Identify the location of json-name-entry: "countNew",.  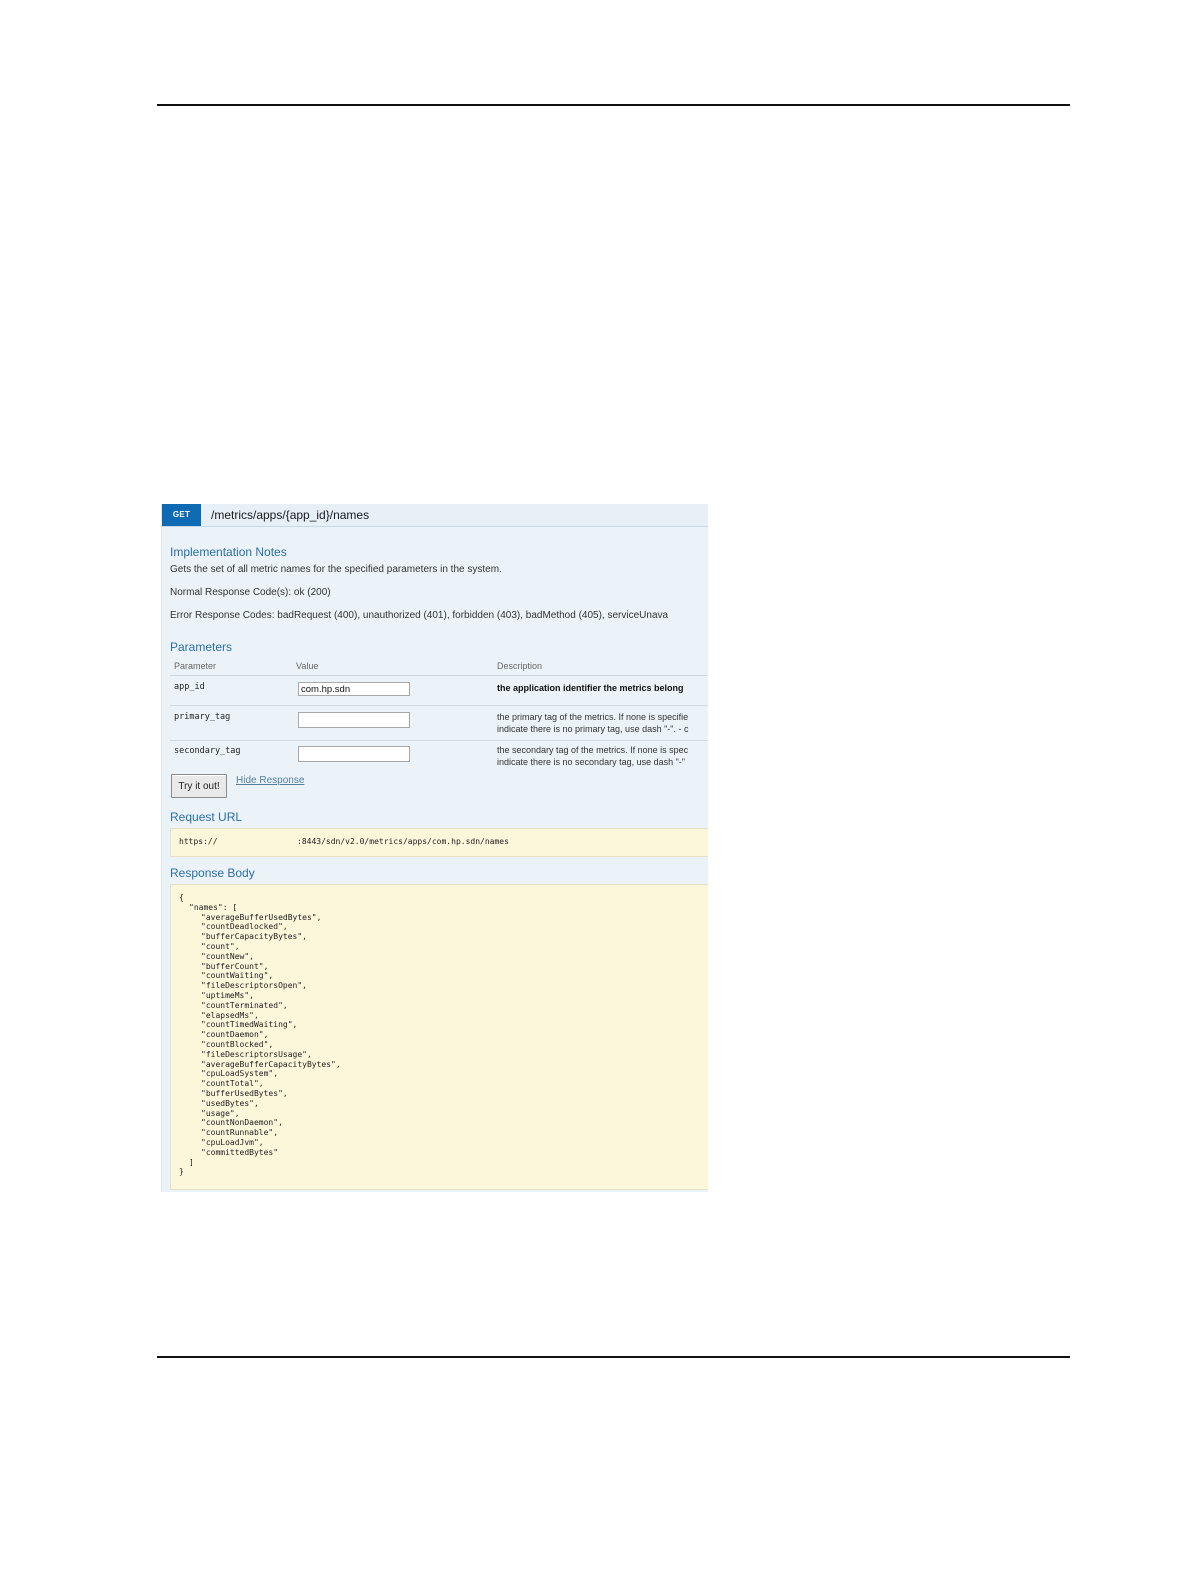
(227, 956).